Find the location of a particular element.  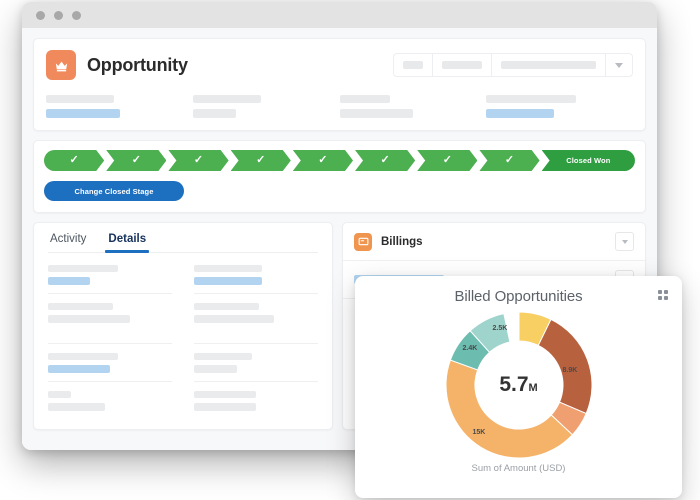

drag-handle-icon is located at coordinates (663, 295).